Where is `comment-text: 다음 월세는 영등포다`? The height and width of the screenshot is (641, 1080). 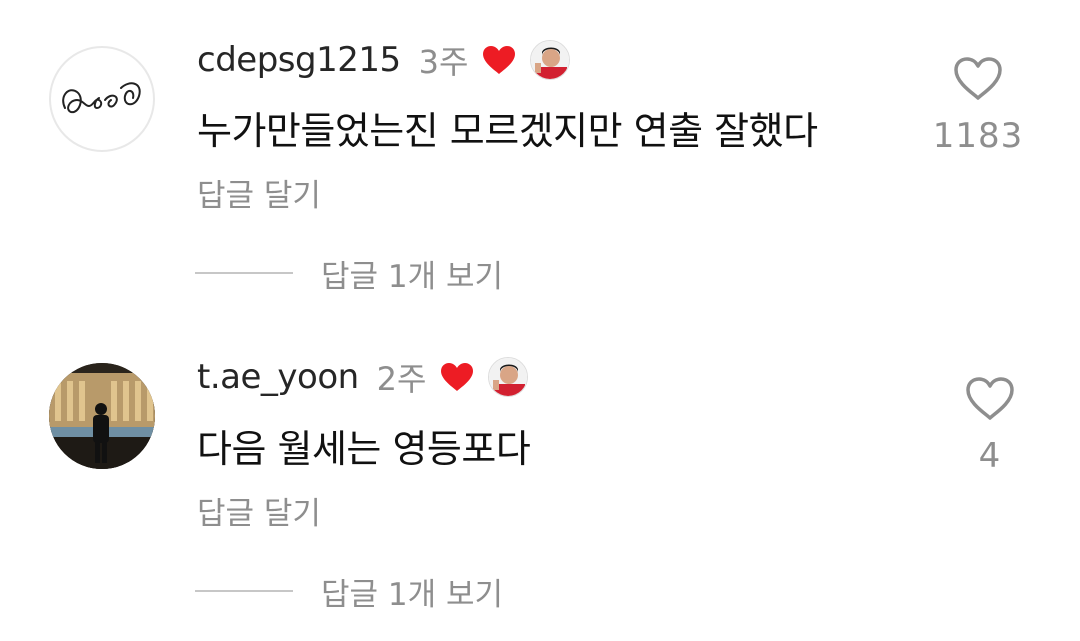
comment-text: 다음 월세는 영등포다 is located at coordinates (364, 449).